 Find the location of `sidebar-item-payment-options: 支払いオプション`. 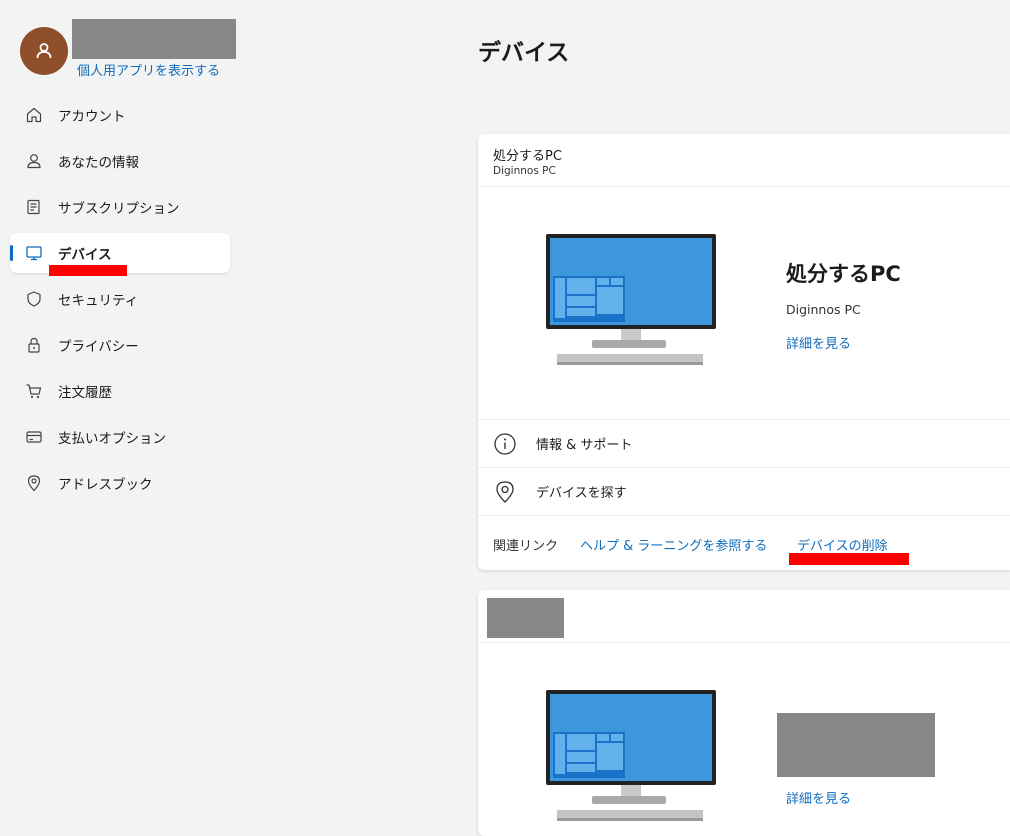

sidebar-item-payment-options: 支払いオプション is located at coordinates (120, 437).